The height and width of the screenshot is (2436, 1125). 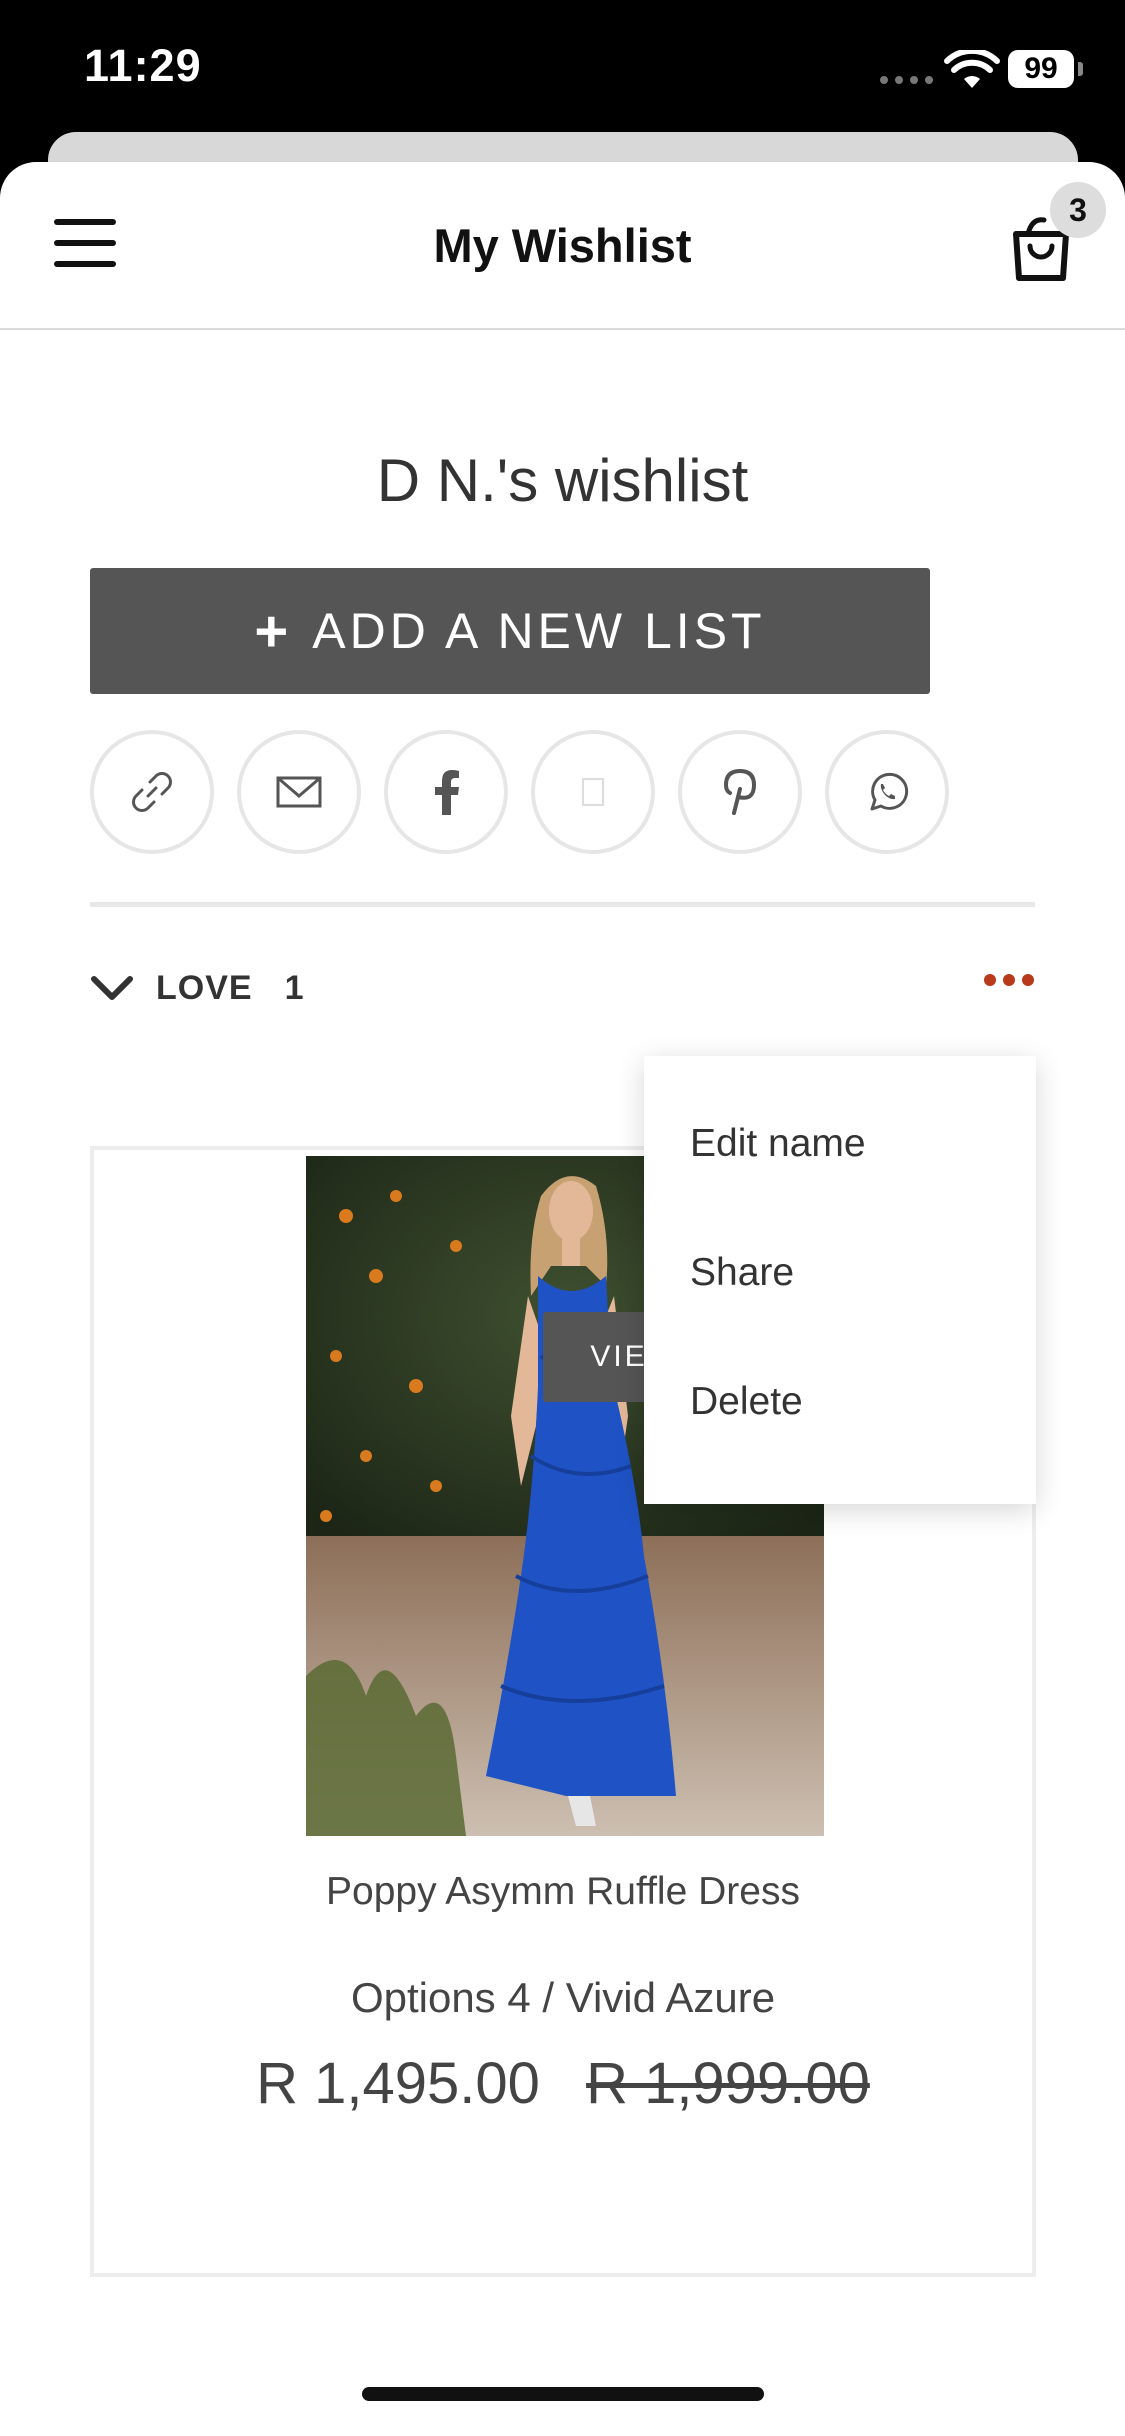 What do you see at coordinates (1080, 69) in the screenshot?
I see `battery-tip` at bounding box center [1080, 69].